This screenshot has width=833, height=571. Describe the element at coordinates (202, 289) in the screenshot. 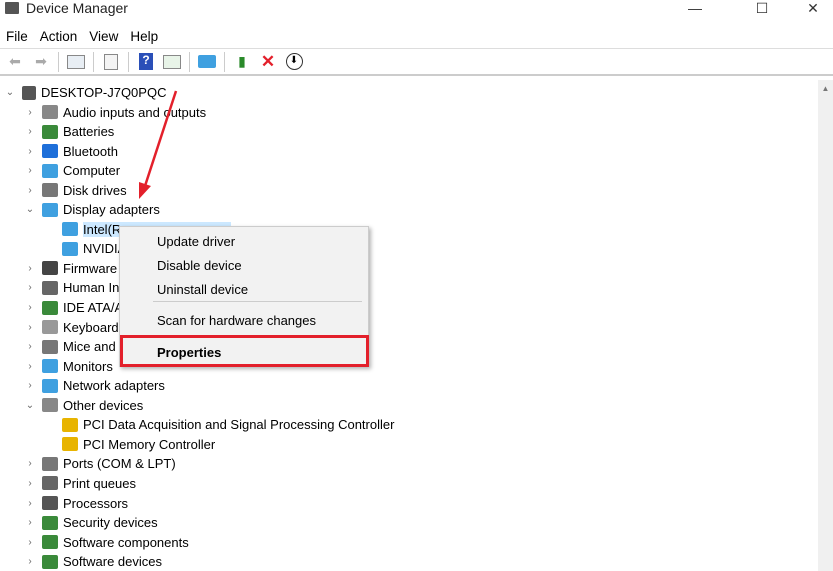

I see `menu-item-uninstall-device: Uninstall device` at that location.